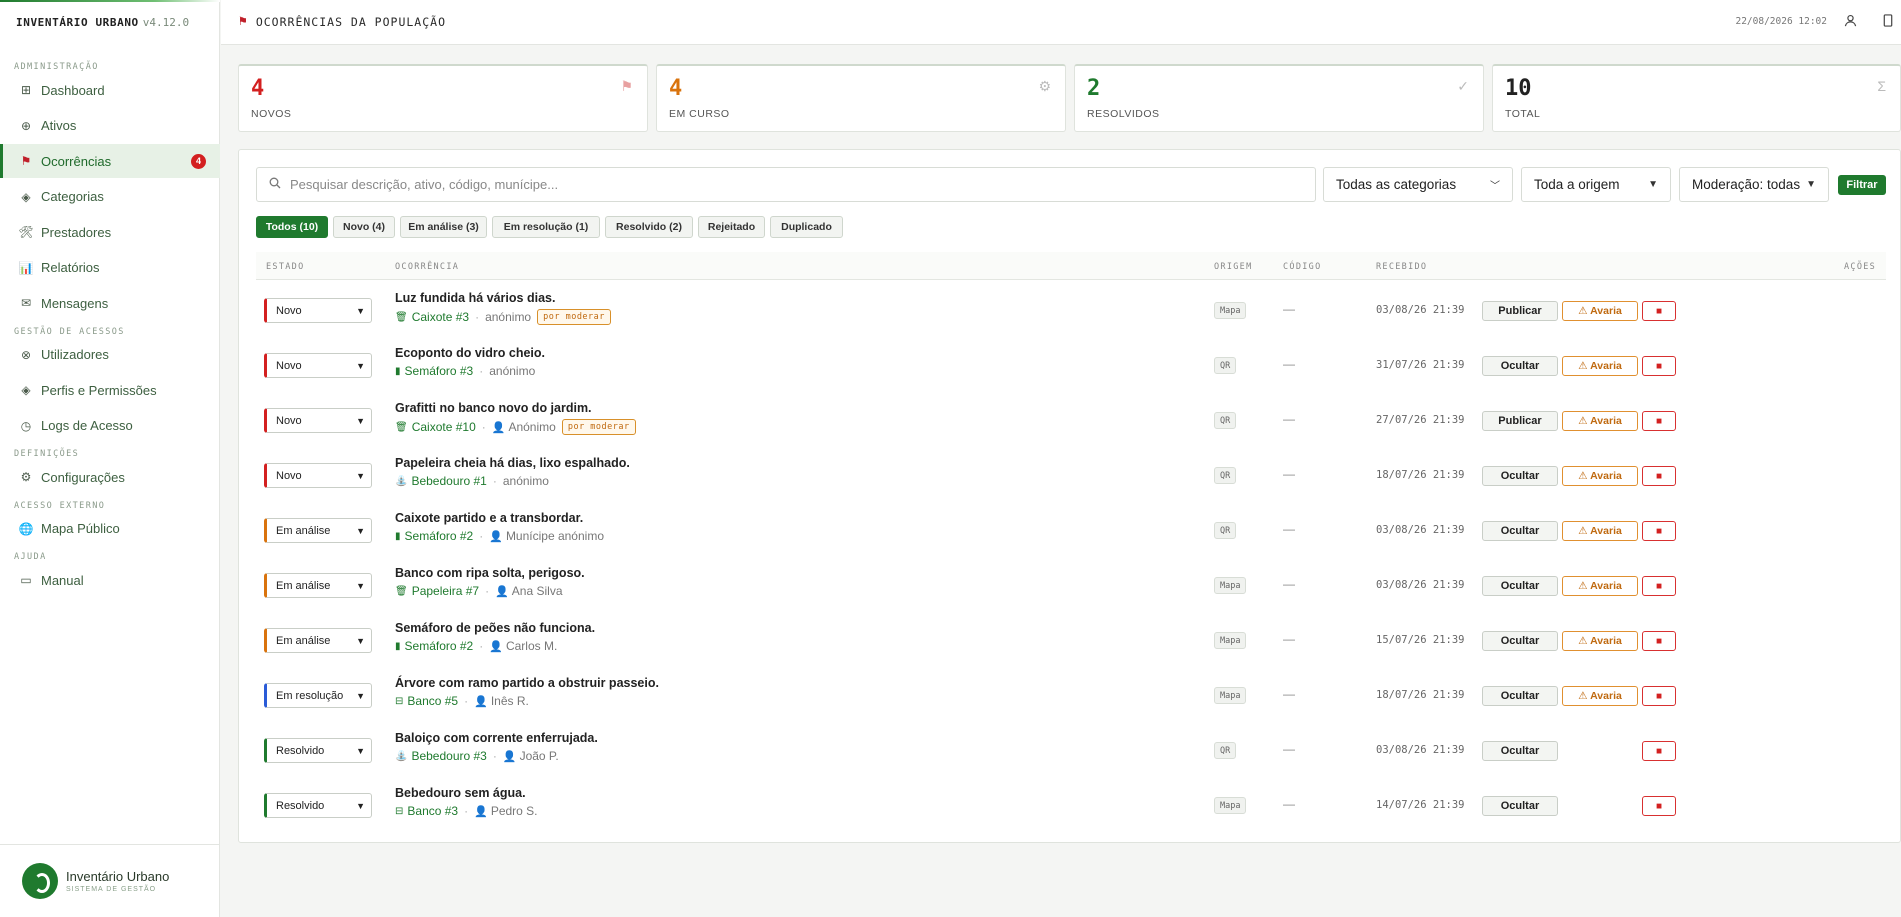 This screenshot has width=1901, height=917. What do you see at coordinates (439, 371) in the screenshot?
I see `asset-link: Semáforo #3` at bounding box center [439, 371].